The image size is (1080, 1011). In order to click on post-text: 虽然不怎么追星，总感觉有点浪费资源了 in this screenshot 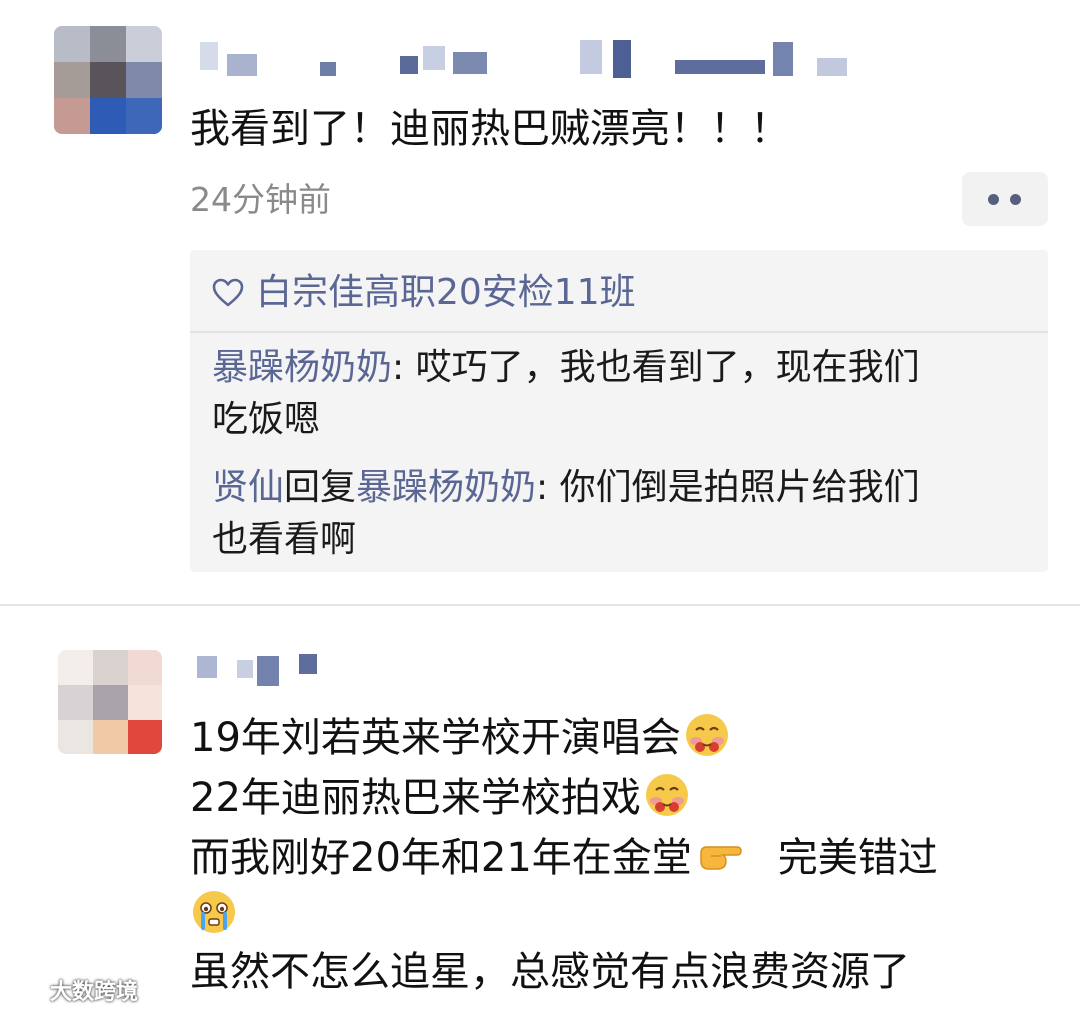, I will do `click(550, 972)`.